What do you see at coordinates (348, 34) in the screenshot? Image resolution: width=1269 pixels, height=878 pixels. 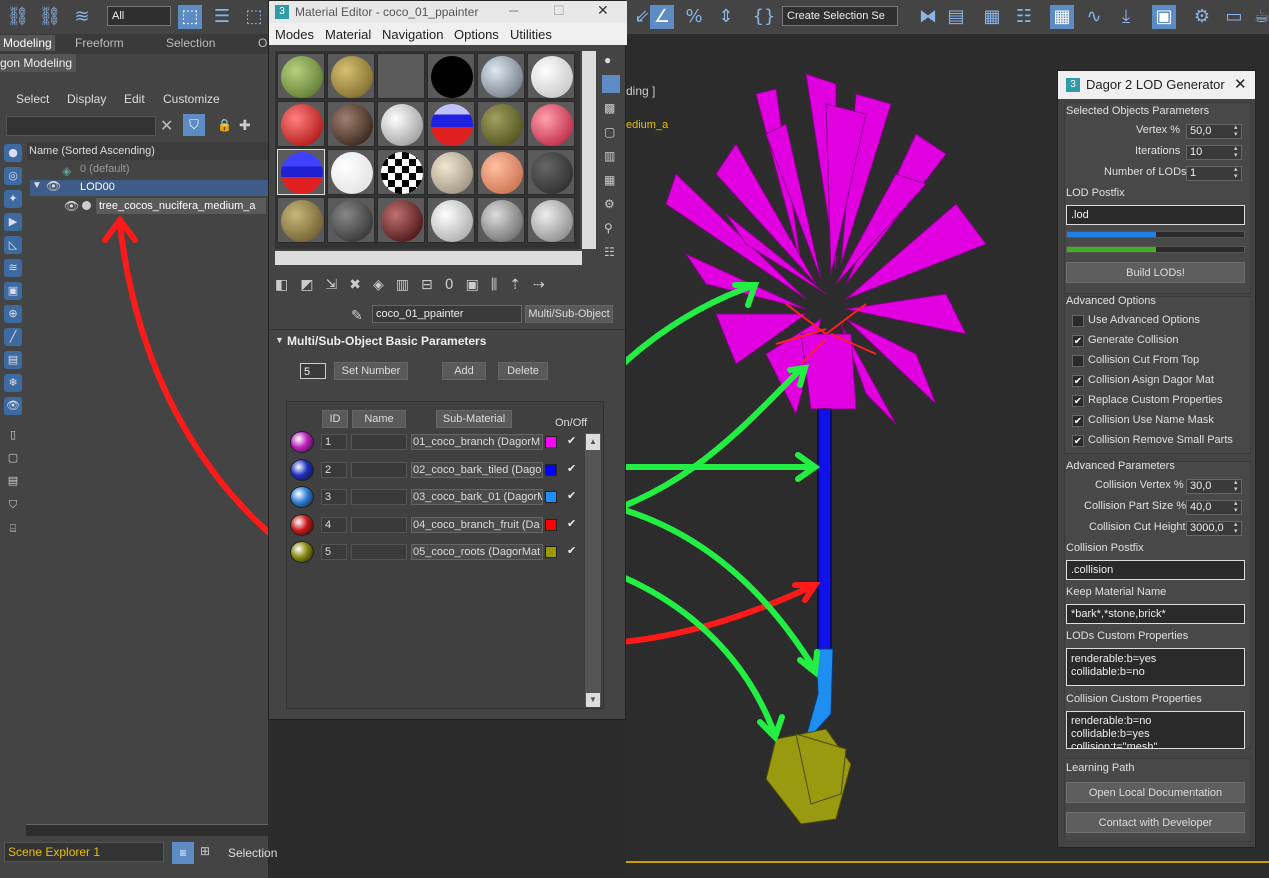 I see `menu-material: Material` at bounding box center [348, 34].